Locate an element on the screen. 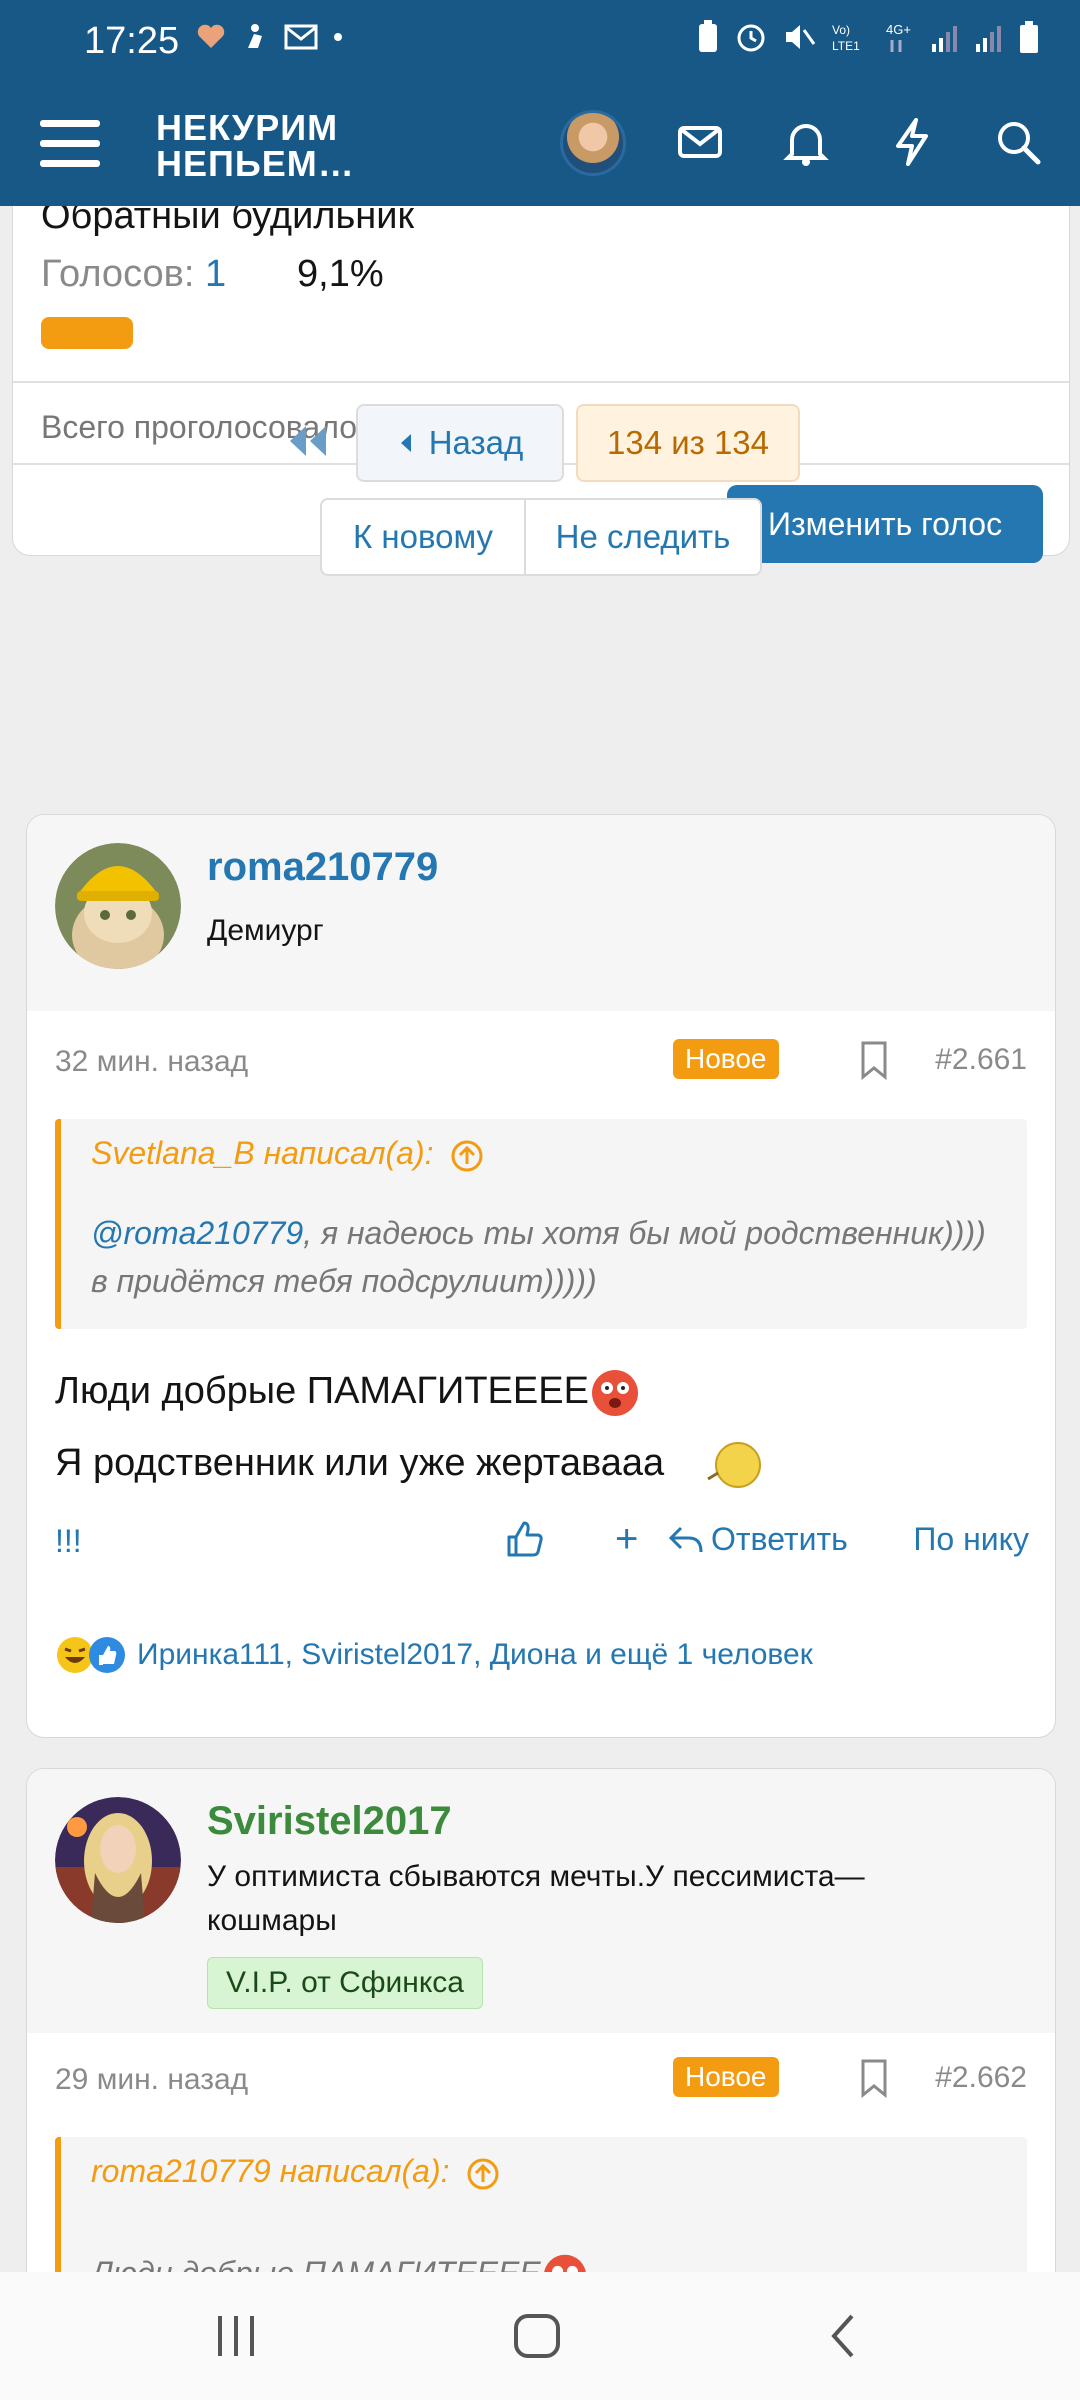 This screenshot has width=1080, height=2400. svg-text: LTE1 is located at coordinates (846, 46).